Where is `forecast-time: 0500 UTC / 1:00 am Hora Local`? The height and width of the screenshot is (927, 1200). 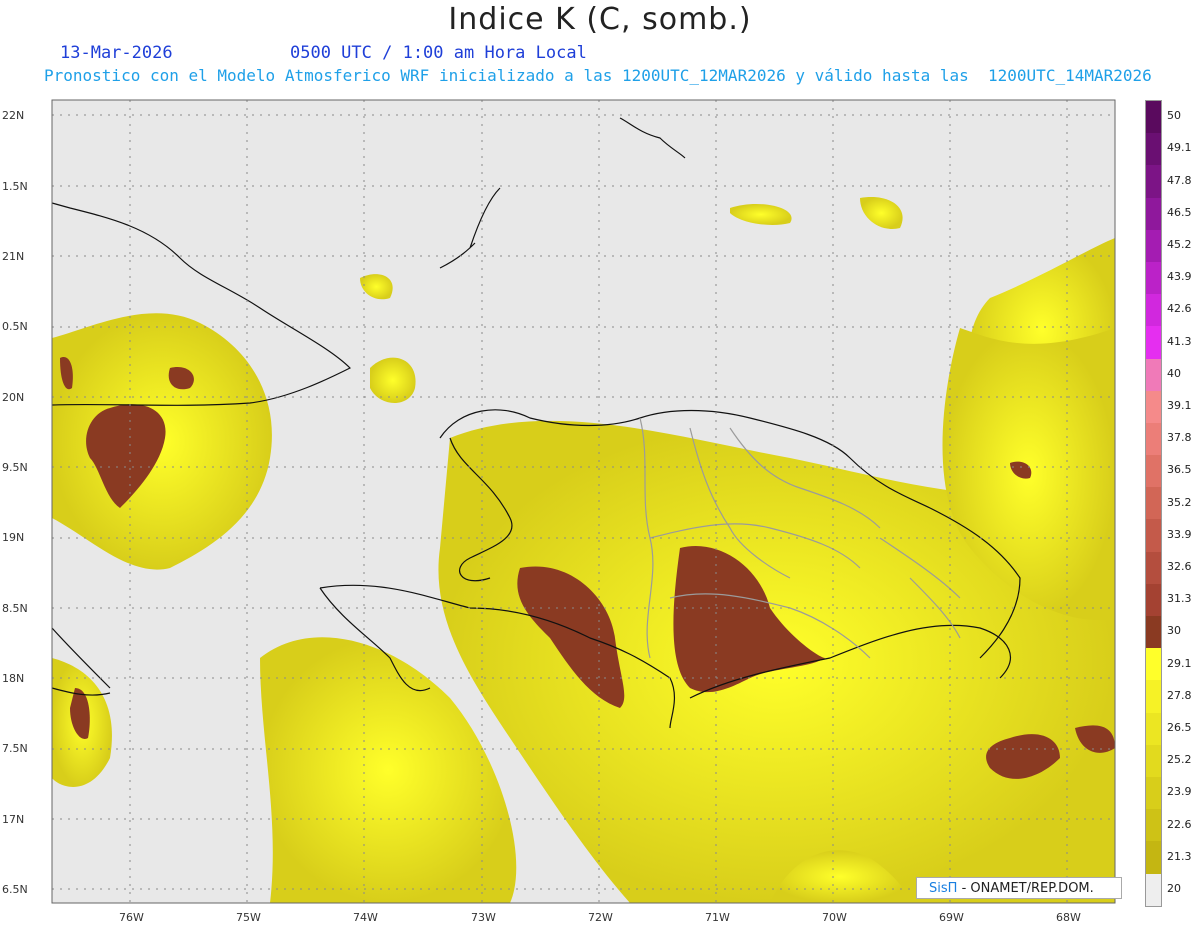
forecast-time: 0500 UTC / 1:00 am Hora Local is located at coordinates (438, 53).